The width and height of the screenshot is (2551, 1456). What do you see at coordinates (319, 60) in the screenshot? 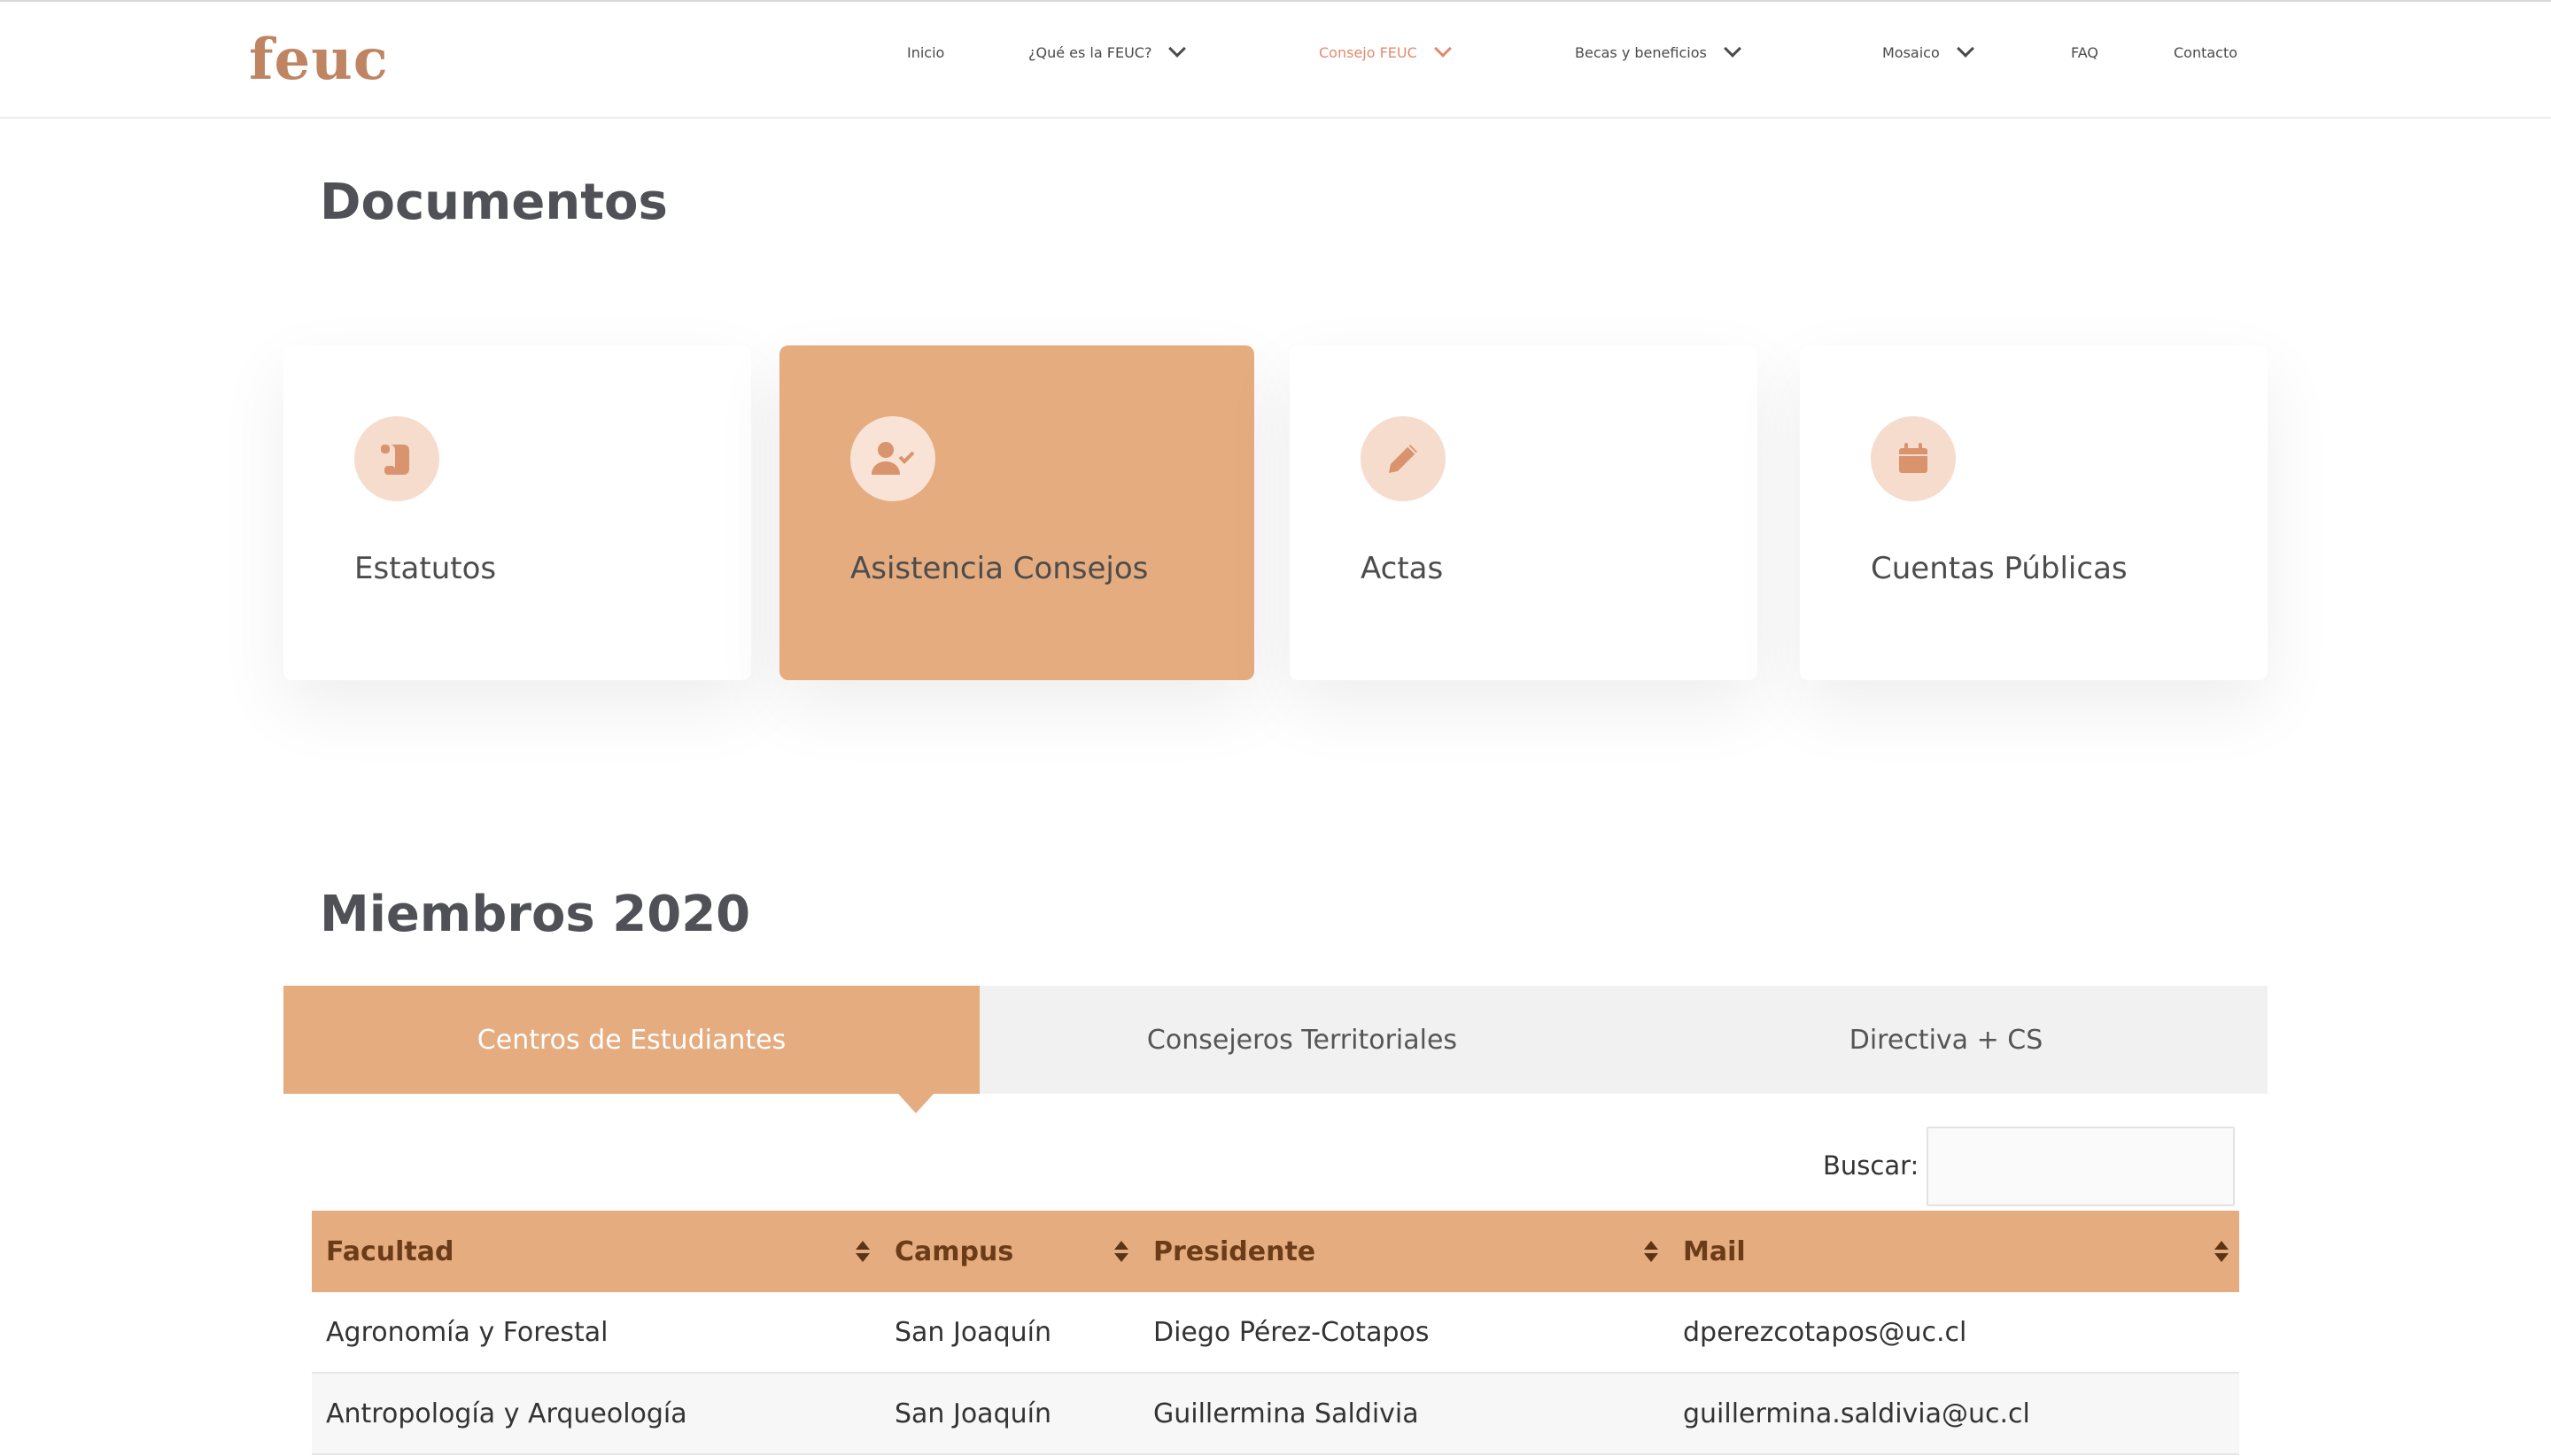
I see `site-logo: feuc` at bounding box center [319, 60].